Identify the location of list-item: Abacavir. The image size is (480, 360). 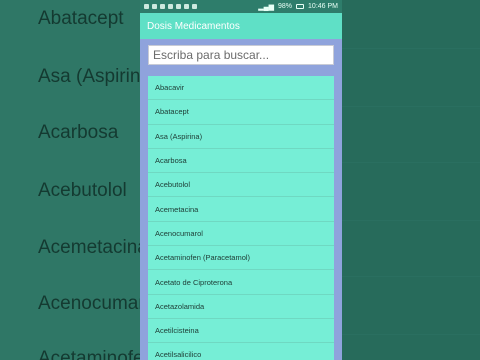
(241, 88).